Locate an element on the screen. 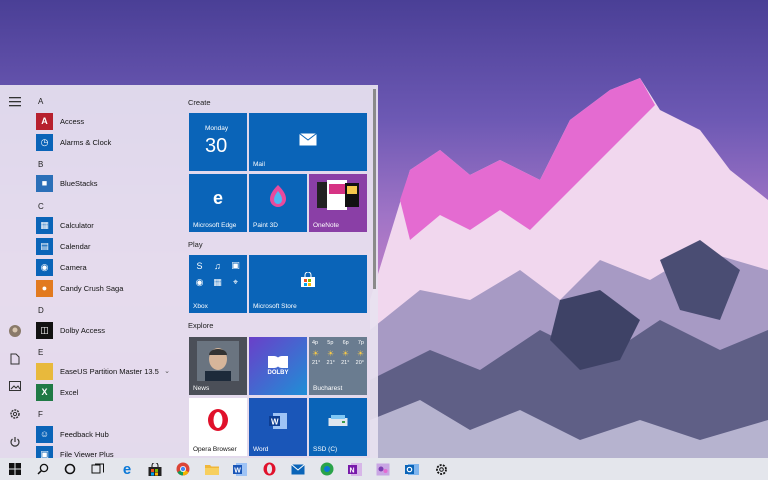 The image size is (768, 480). letter-header: E is located at coordinates (40, 352).